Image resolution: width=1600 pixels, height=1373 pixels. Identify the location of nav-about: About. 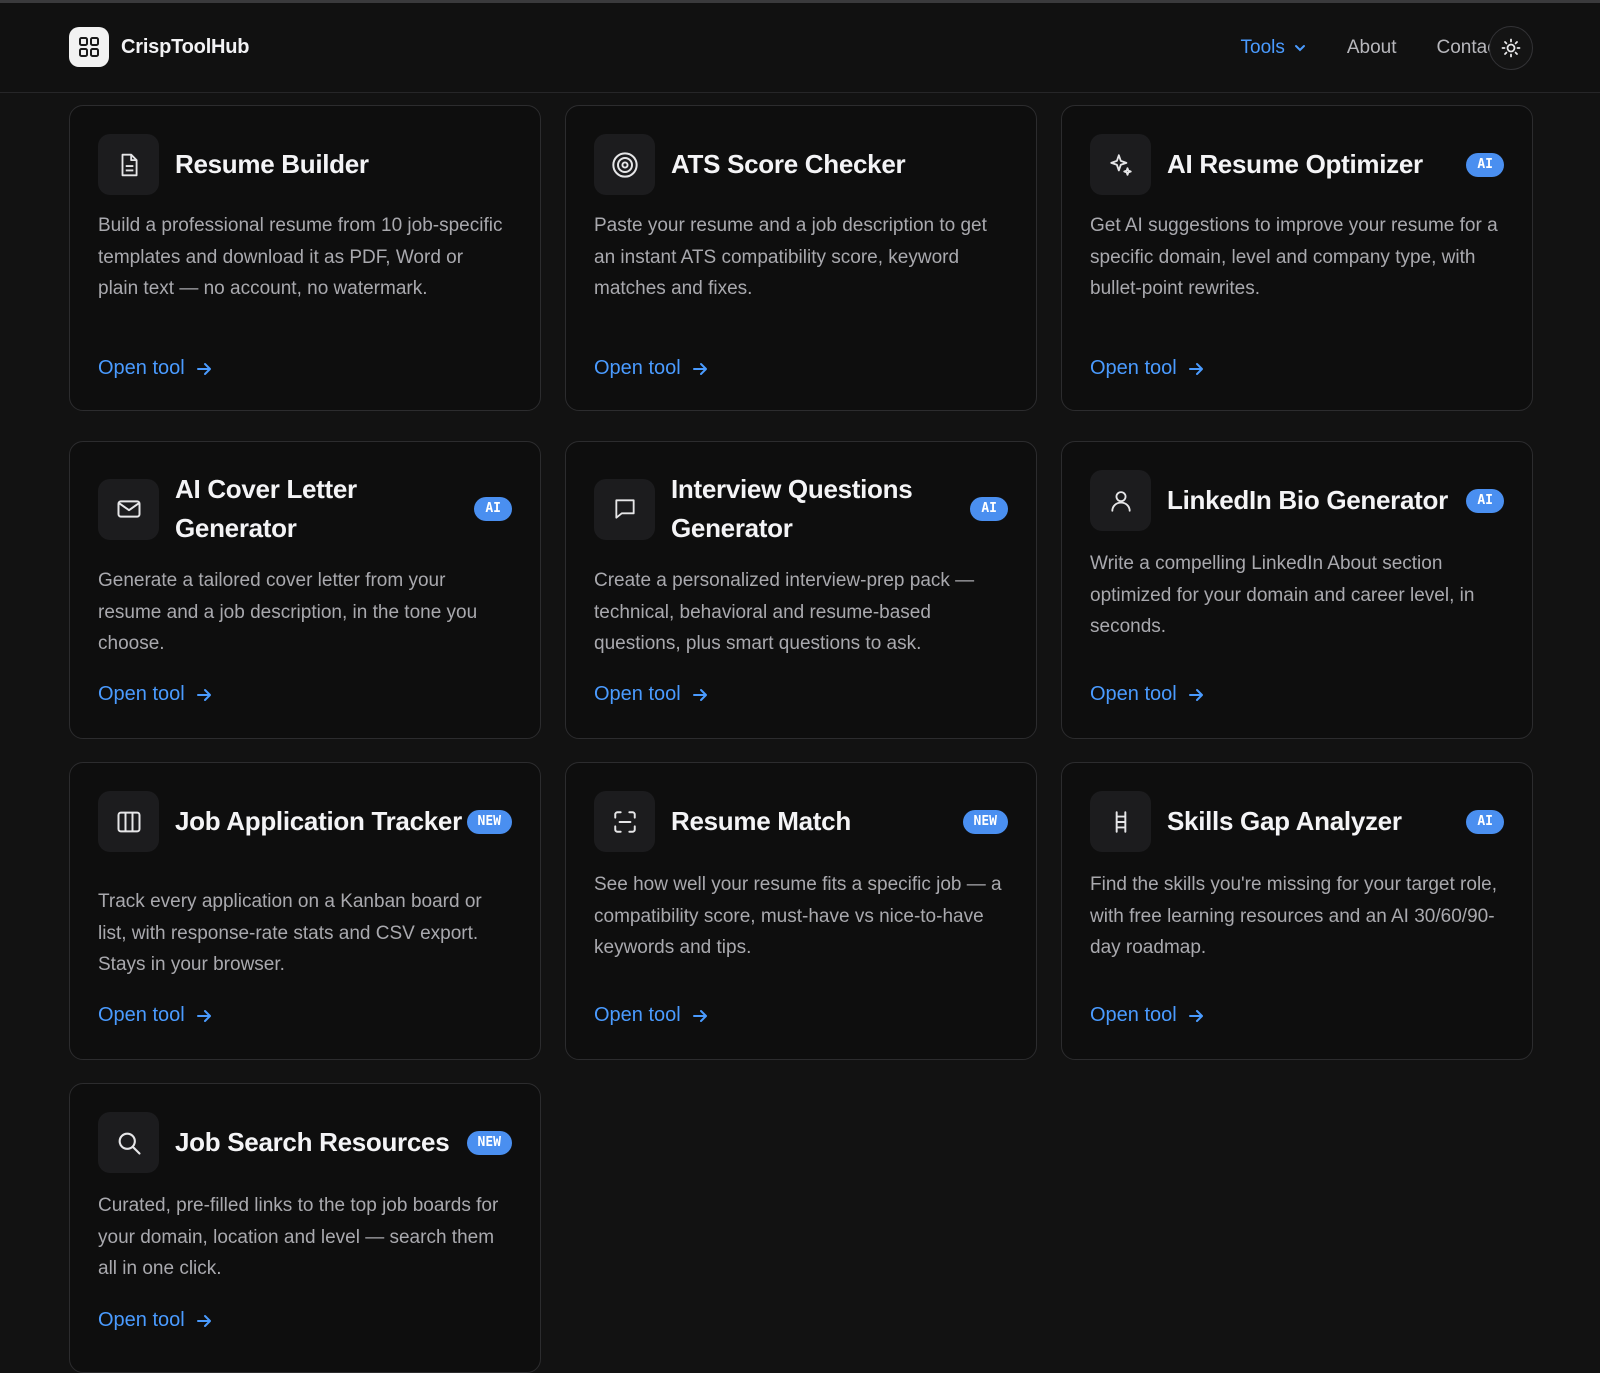
(1372, 48).